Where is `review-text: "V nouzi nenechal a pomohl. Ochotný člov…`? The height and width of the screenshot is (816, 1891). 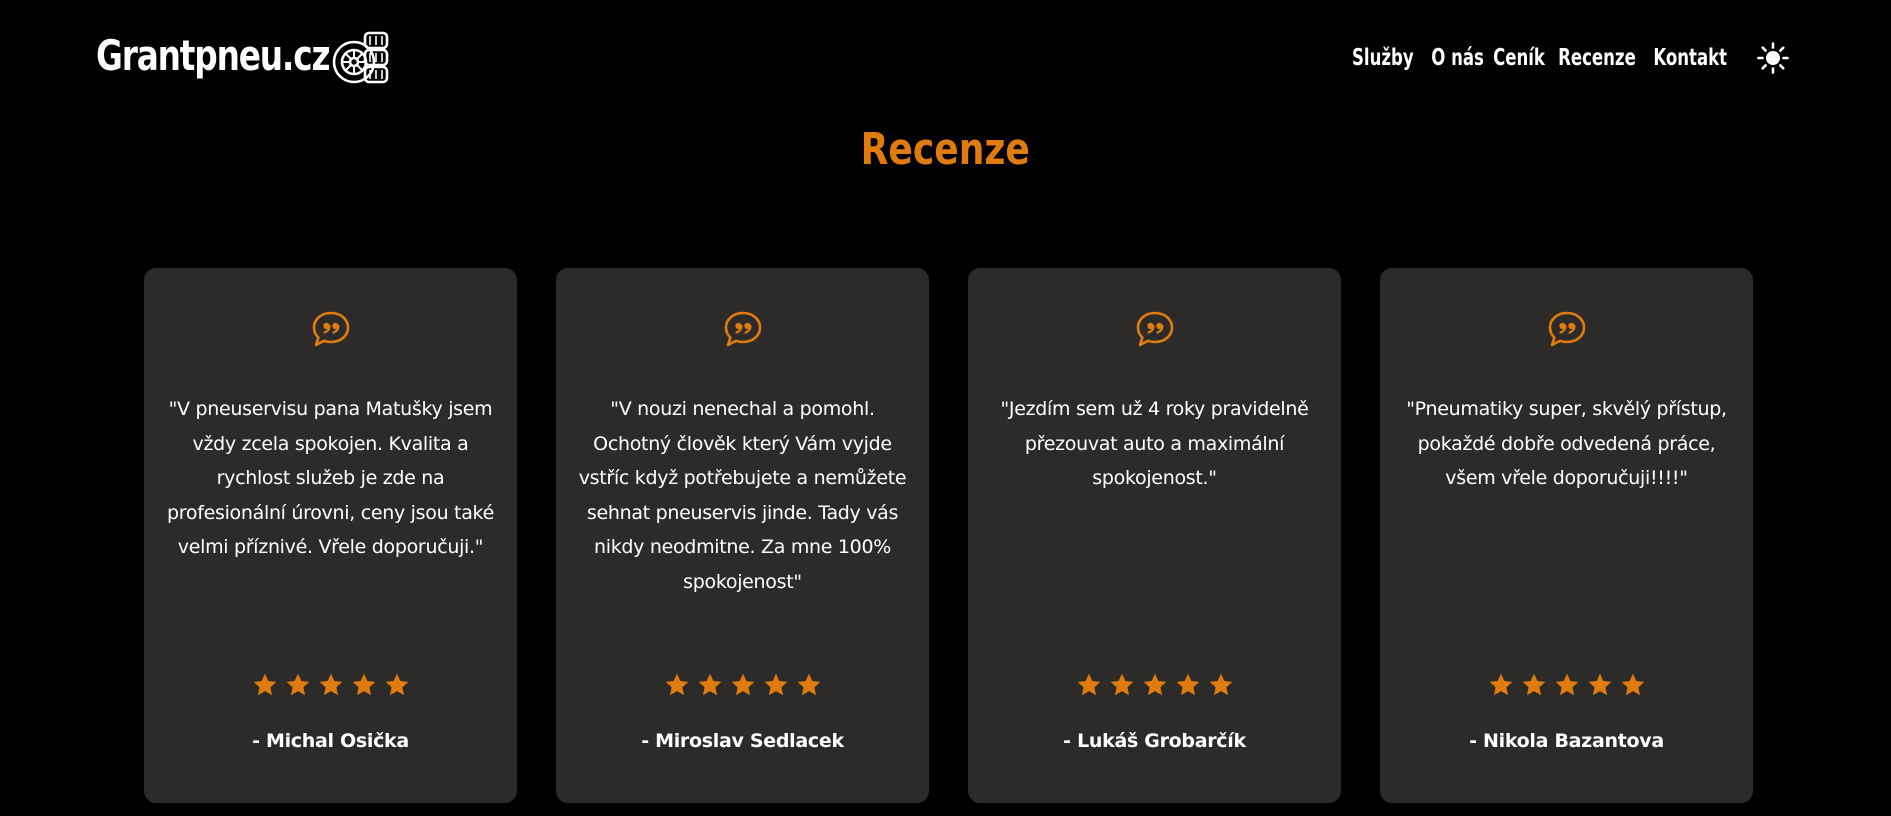
review-text: "V nouzi nenechal a pomohl. Ochotný člov… is located at coordinates (742, 495).